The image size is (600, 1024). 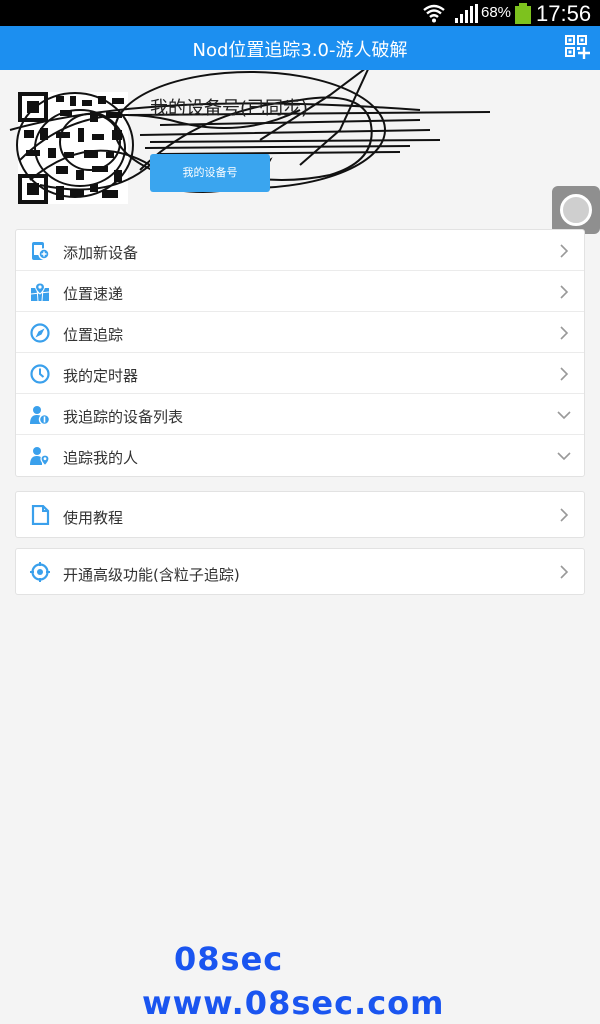 I want to click on watermark-line-2: www.08sec.com, so click(x=293, y=1003).